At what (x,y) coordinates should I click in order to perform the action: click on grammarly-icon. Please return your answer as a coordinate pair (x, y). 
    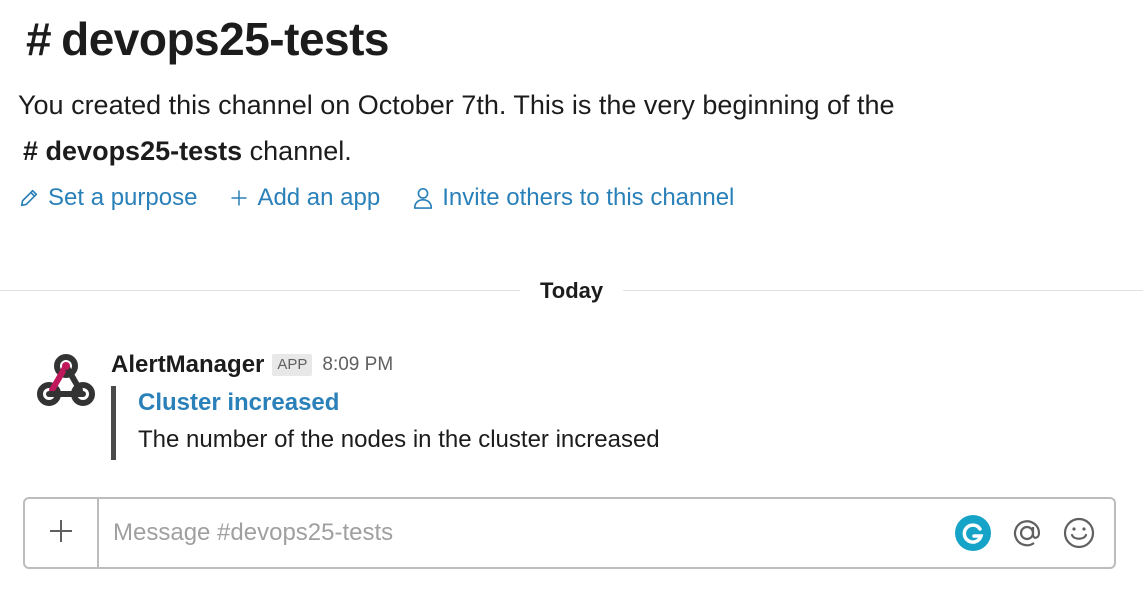
    Looking at the image, I should click on (973, 533).